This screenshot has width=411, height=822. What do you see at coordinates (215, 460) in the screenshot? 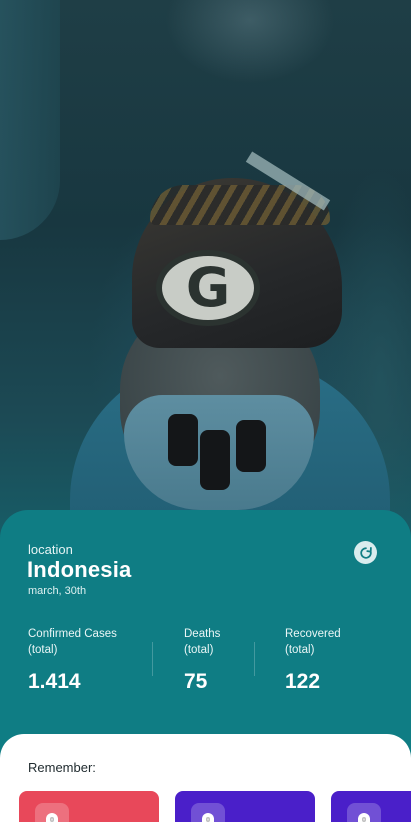
I see `hero-loupe-light` at bounding box center [215, 460].